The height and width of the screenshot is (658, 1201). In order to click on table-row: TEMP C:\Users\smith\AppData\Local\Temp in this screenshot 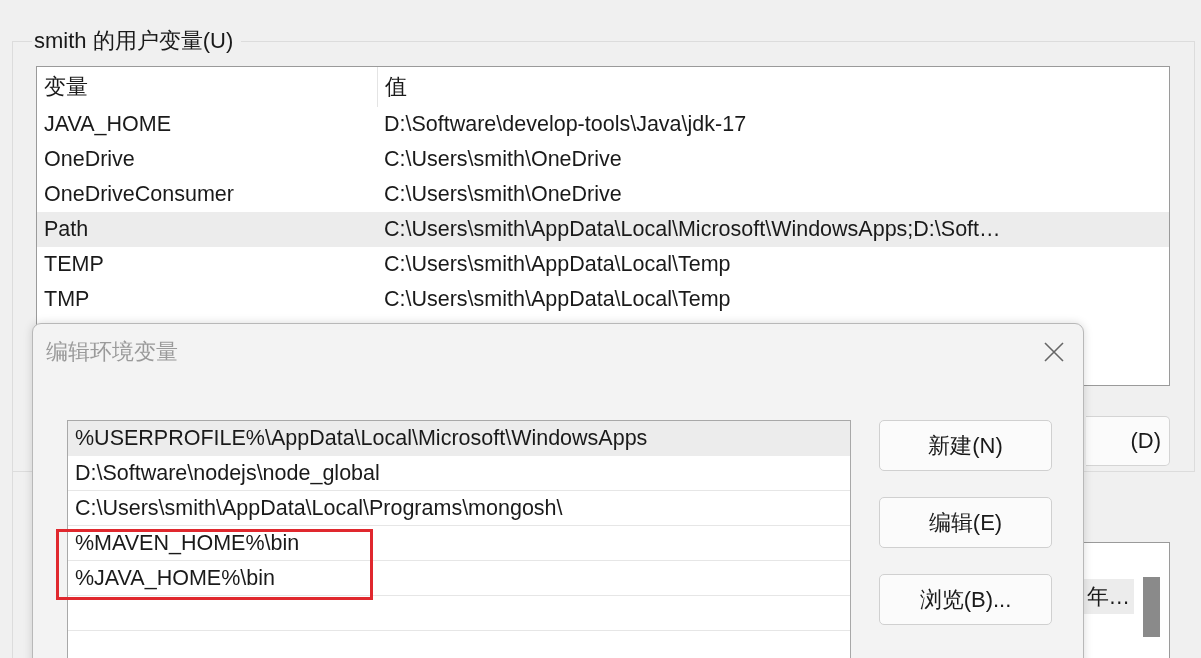, I will do `click(603, 264)`.